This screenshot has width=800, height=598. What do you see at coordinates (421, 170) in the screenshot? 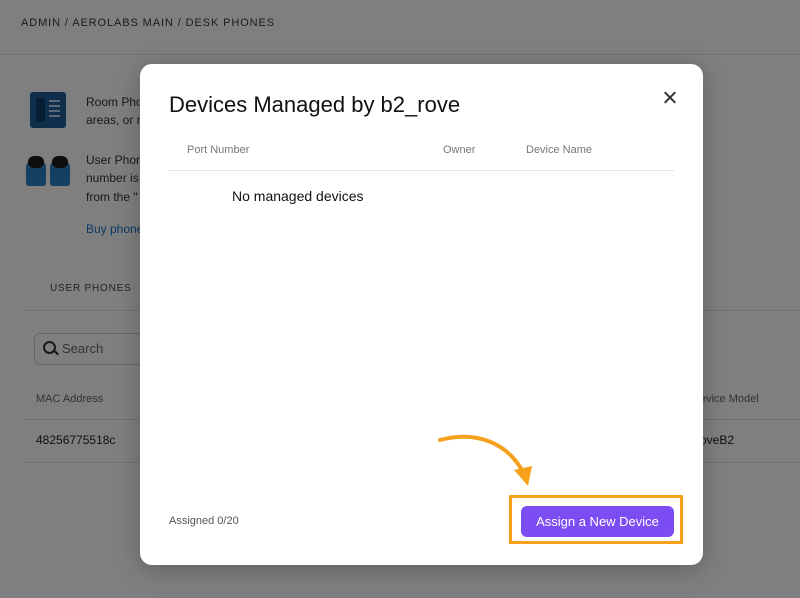
I see `table-header-divider` at bounding box center [421, 170].